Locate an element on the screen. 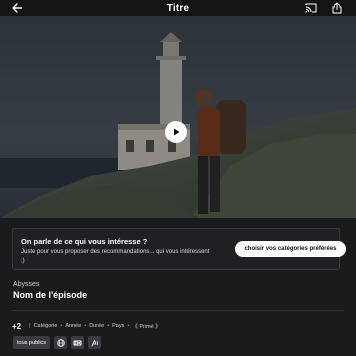  globe-badge is located at coordinates (61, 342).